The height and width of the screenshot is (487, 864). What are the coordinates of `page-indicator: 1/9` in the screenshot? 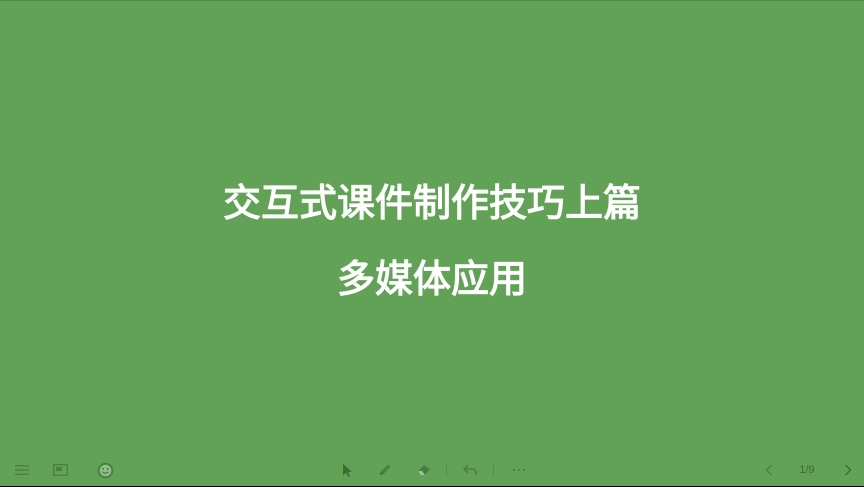 It's located at (807, 470).